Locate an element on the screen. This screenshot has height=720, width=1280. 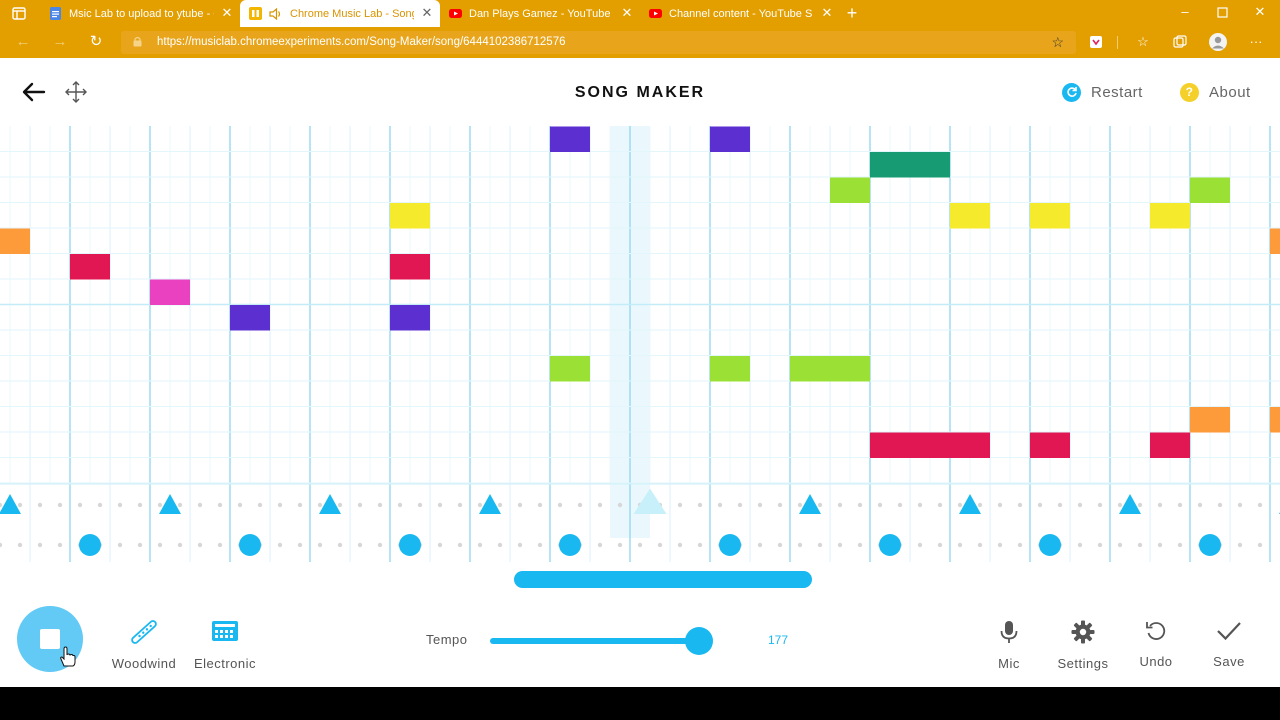
back-nav-icon: ← is located at coordinates (23, 42).